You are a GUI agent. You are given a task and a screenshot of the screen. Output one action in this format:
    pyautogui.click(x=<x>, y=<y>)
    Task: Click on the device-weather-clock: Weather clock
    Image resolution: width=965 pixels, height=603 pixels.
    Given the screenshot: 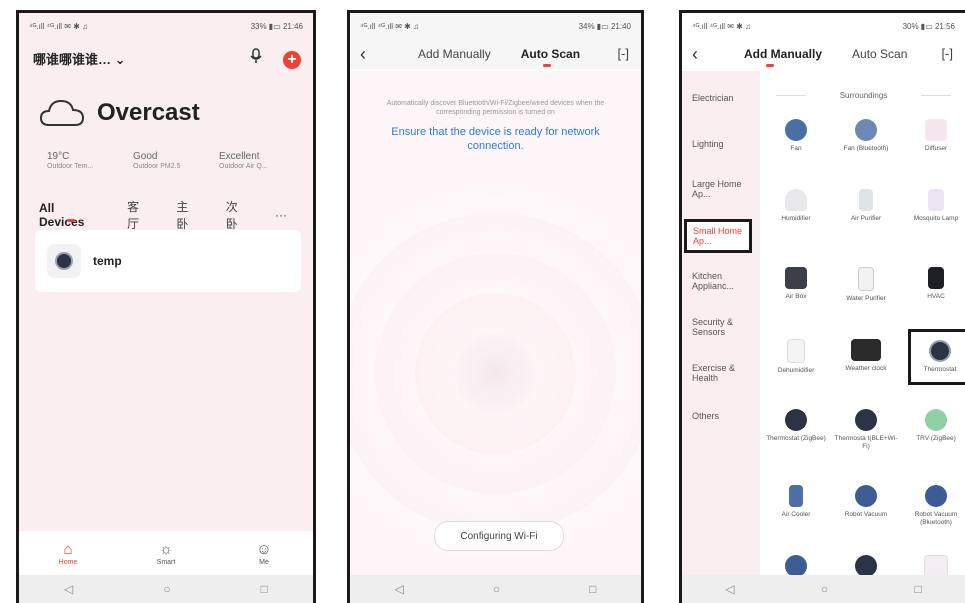 What is the action you would take?
    pyautogui.click(x=866, y=356)
    